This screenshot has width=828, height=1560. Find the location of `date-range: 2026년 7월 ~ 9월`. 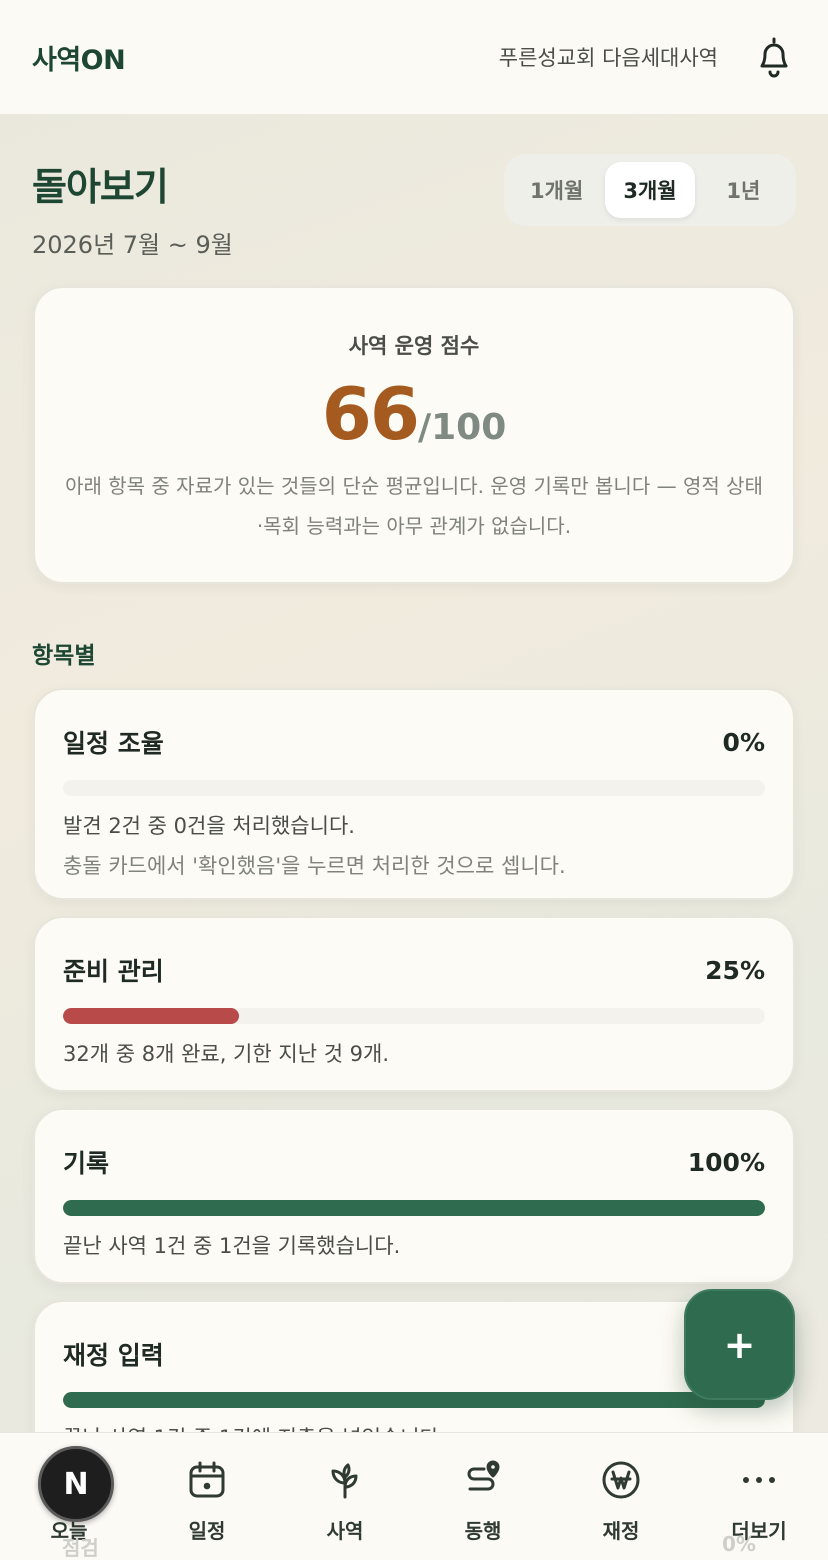

date-range: 2026년 7월 ~ 9월 is located at coordinates (132, 245).